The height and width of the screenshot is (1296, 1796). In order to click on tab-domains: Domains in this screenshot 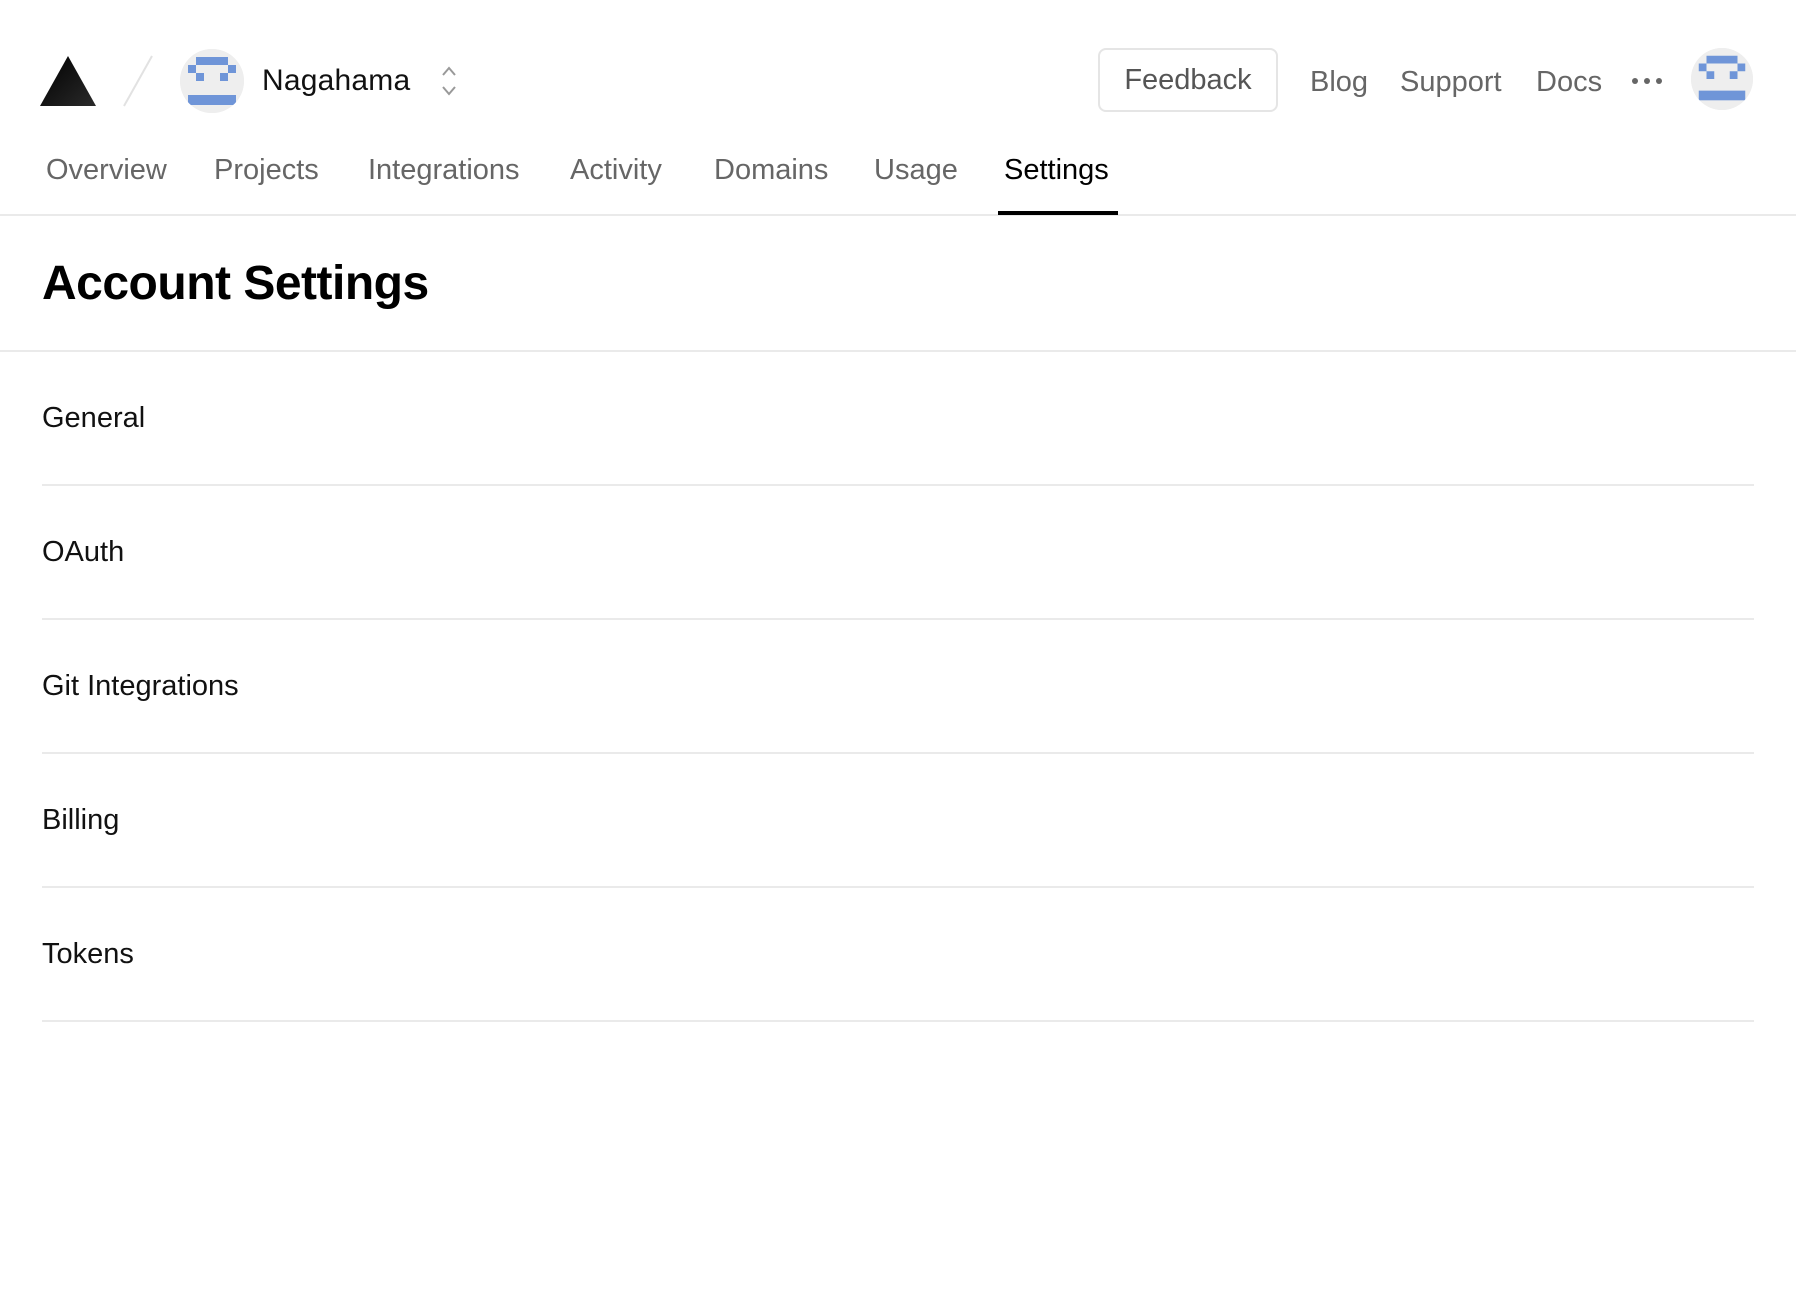, I will do `click(771, 170)`.